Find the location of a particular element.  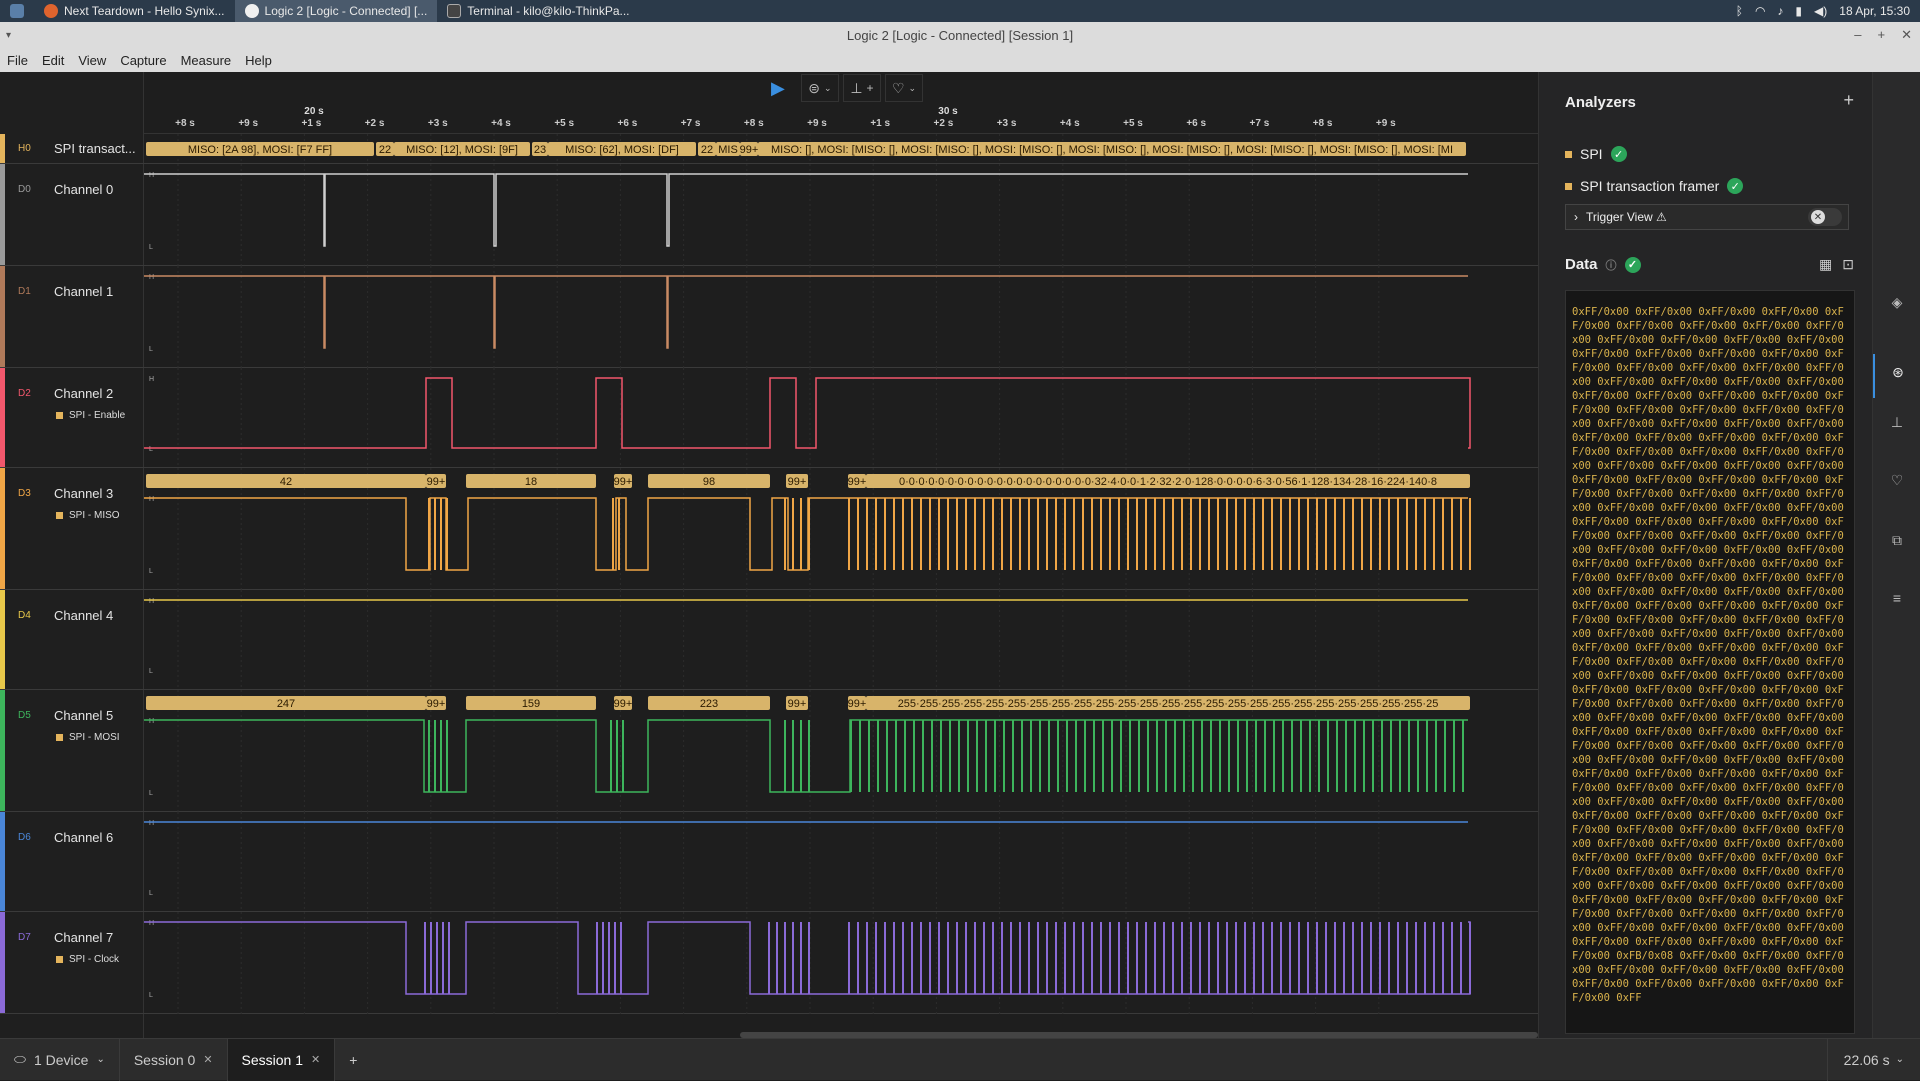

channel-row-d6: D6 Channel 6HL is located at coordinates (769, 862).